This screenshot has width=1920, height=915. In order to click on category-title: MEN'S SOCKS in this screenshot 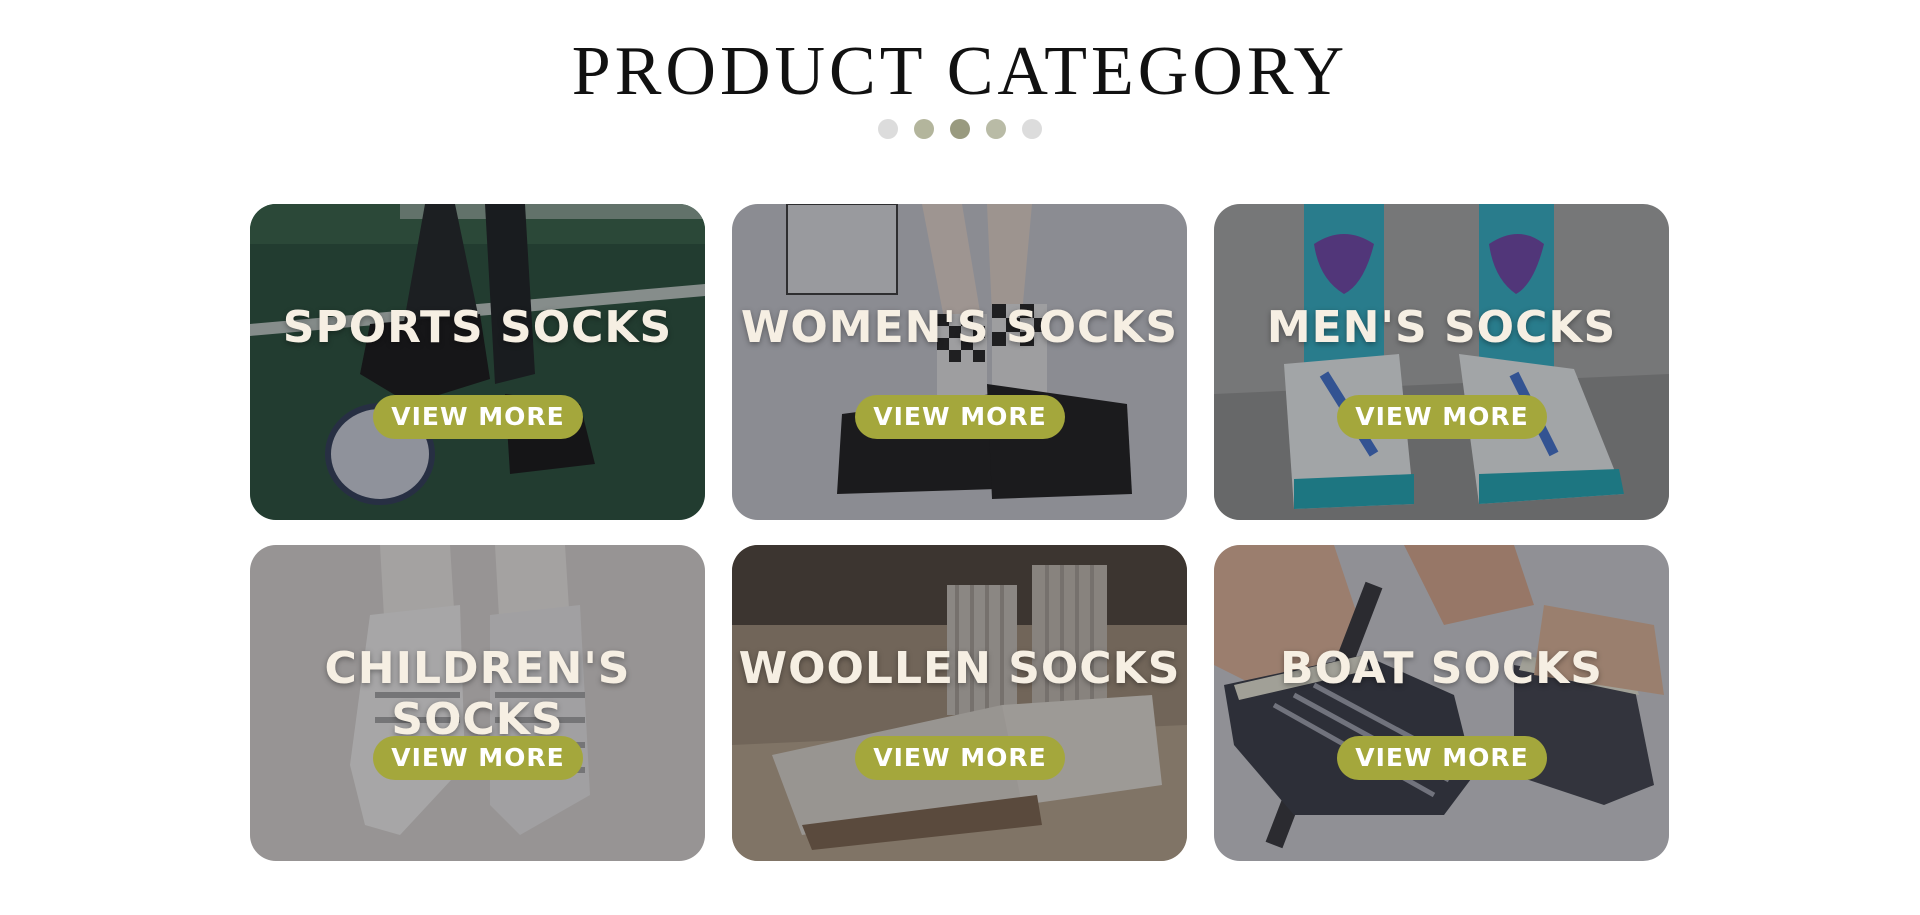, I will do `click(1441, 327)`.